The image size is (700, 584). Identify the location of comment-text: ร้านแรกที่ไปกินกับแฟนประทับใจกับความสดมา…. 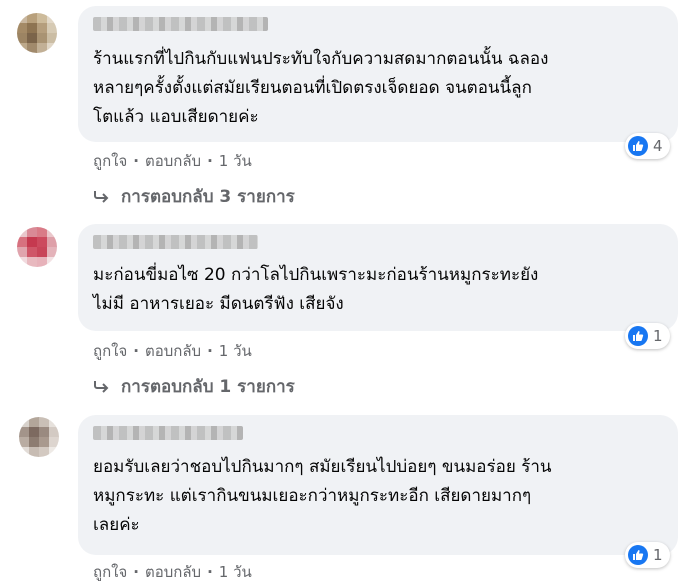
(321, 88).